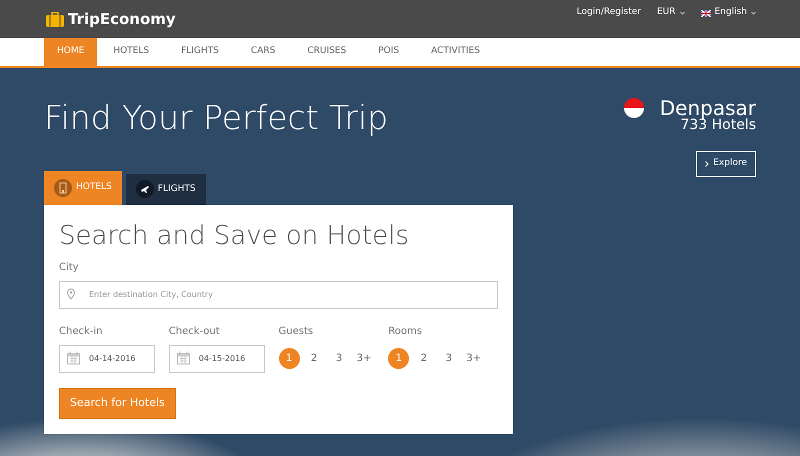 Image resolution: width=800 pixels, height=456 pixels. What do you see at coordinates (405, 332) in the screenshot?
I see `field-label: Rooms` at bounding box center [405, 332].